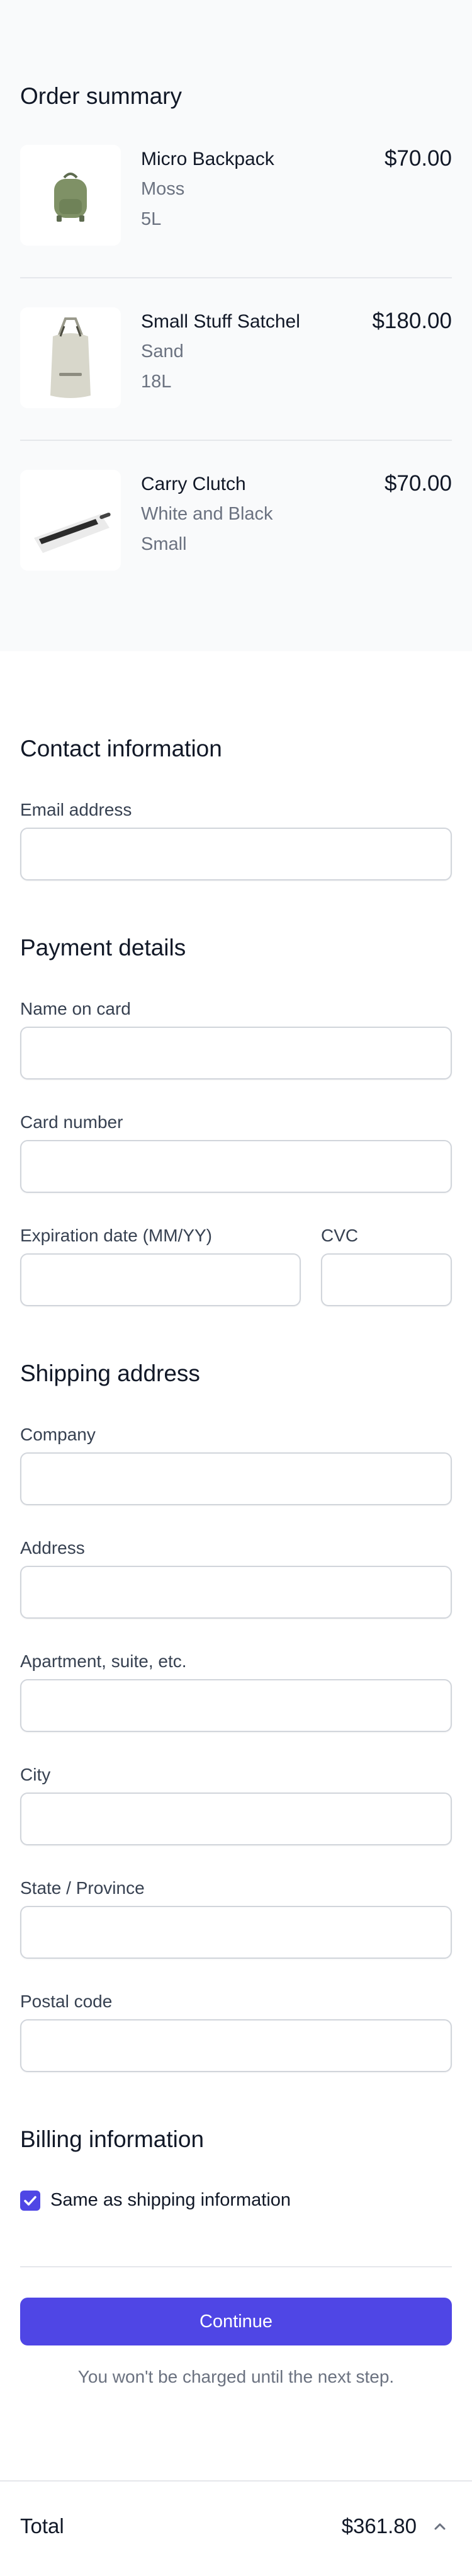 This screenshot has height=2576, width=472. What do you see at coordinates (236, 1705) in the screenshot?
I see `apartment-field` at bounding box center [236, 1705].